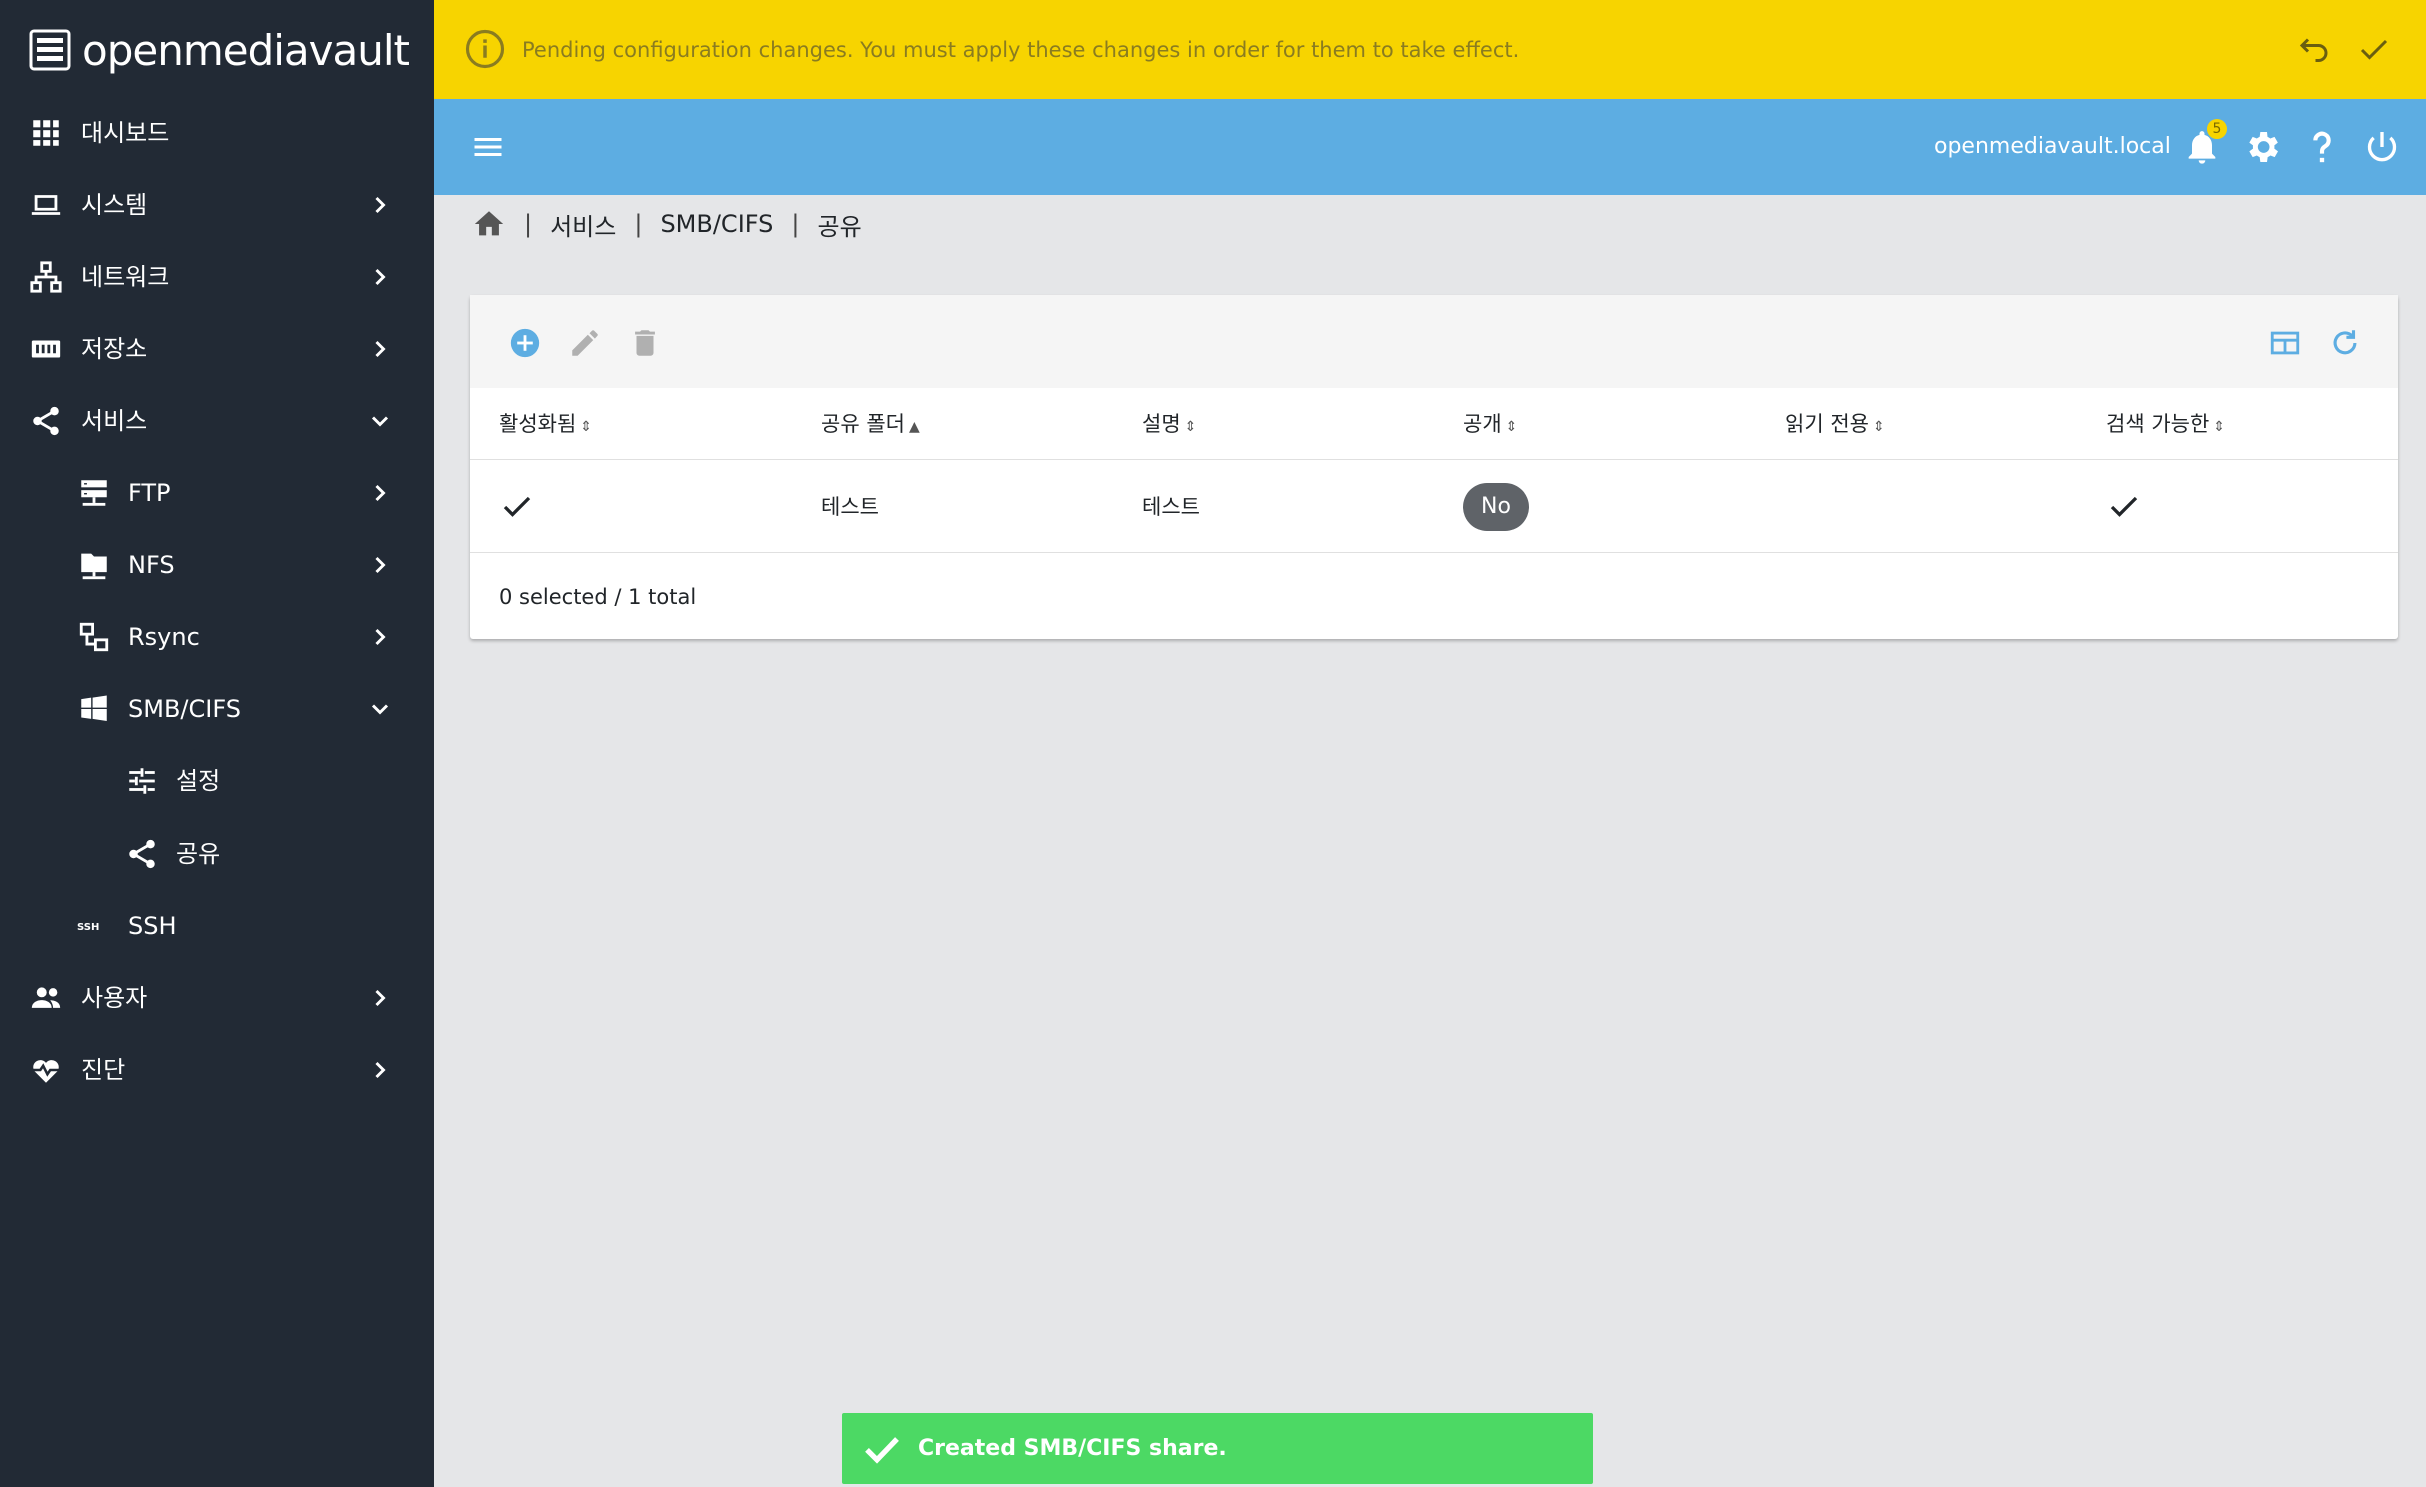  What do you see at coordinates (46, 133) in the screenshot?
I see `dashboard-icon` at bounding box center [46, 133].